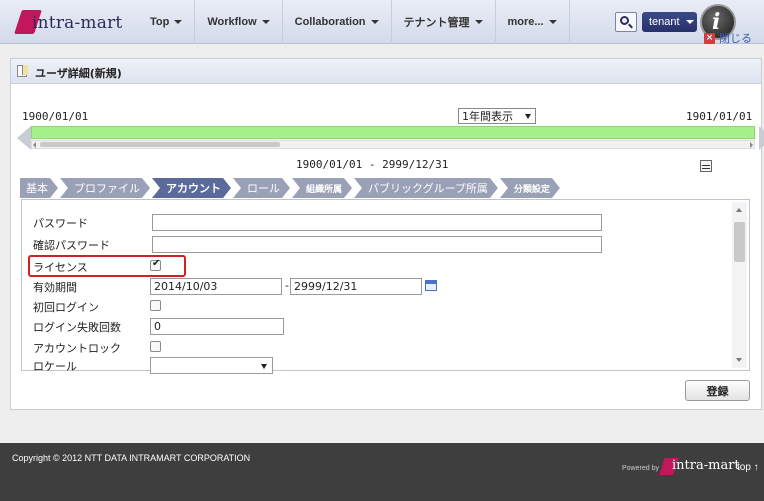  I want to click on valid-from-input: 2014/10/03, so click(216, 286).